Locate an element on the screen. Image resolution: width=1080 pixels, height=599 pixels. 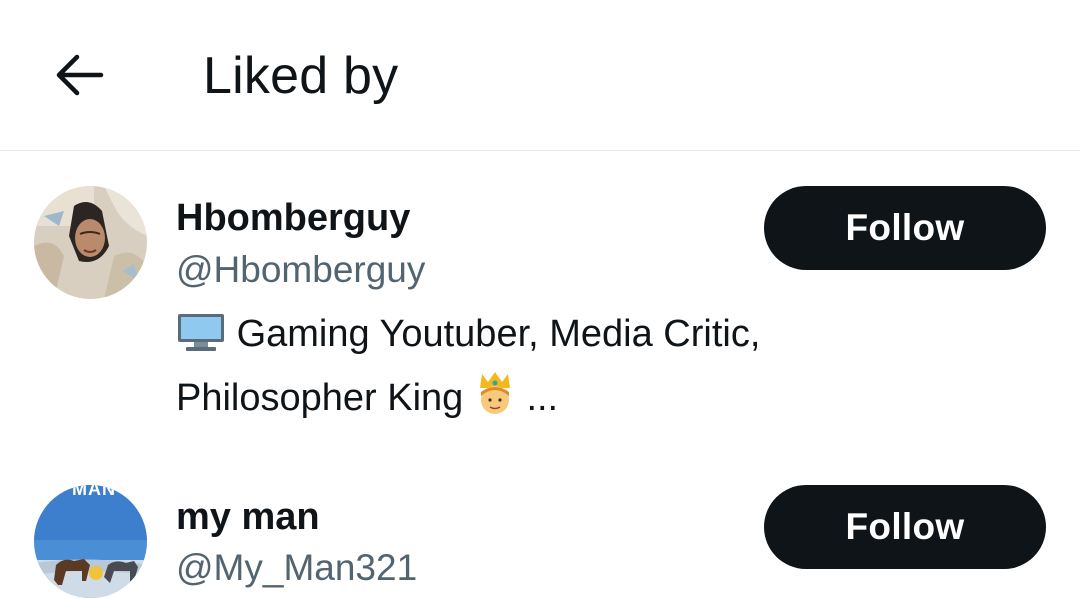
page-title: Liked by is located at coordinates (301, 76).